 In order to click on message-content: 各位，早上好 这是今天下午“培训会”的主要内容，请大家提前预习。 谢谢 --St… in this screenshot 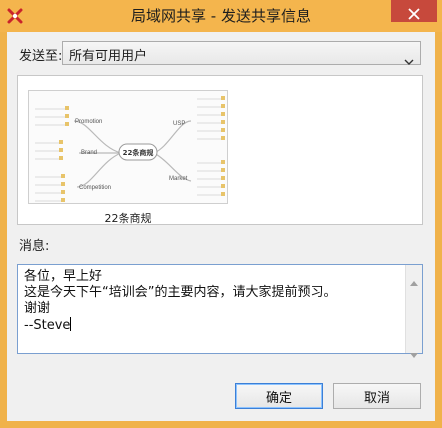, I will do `click(214, 301)`.